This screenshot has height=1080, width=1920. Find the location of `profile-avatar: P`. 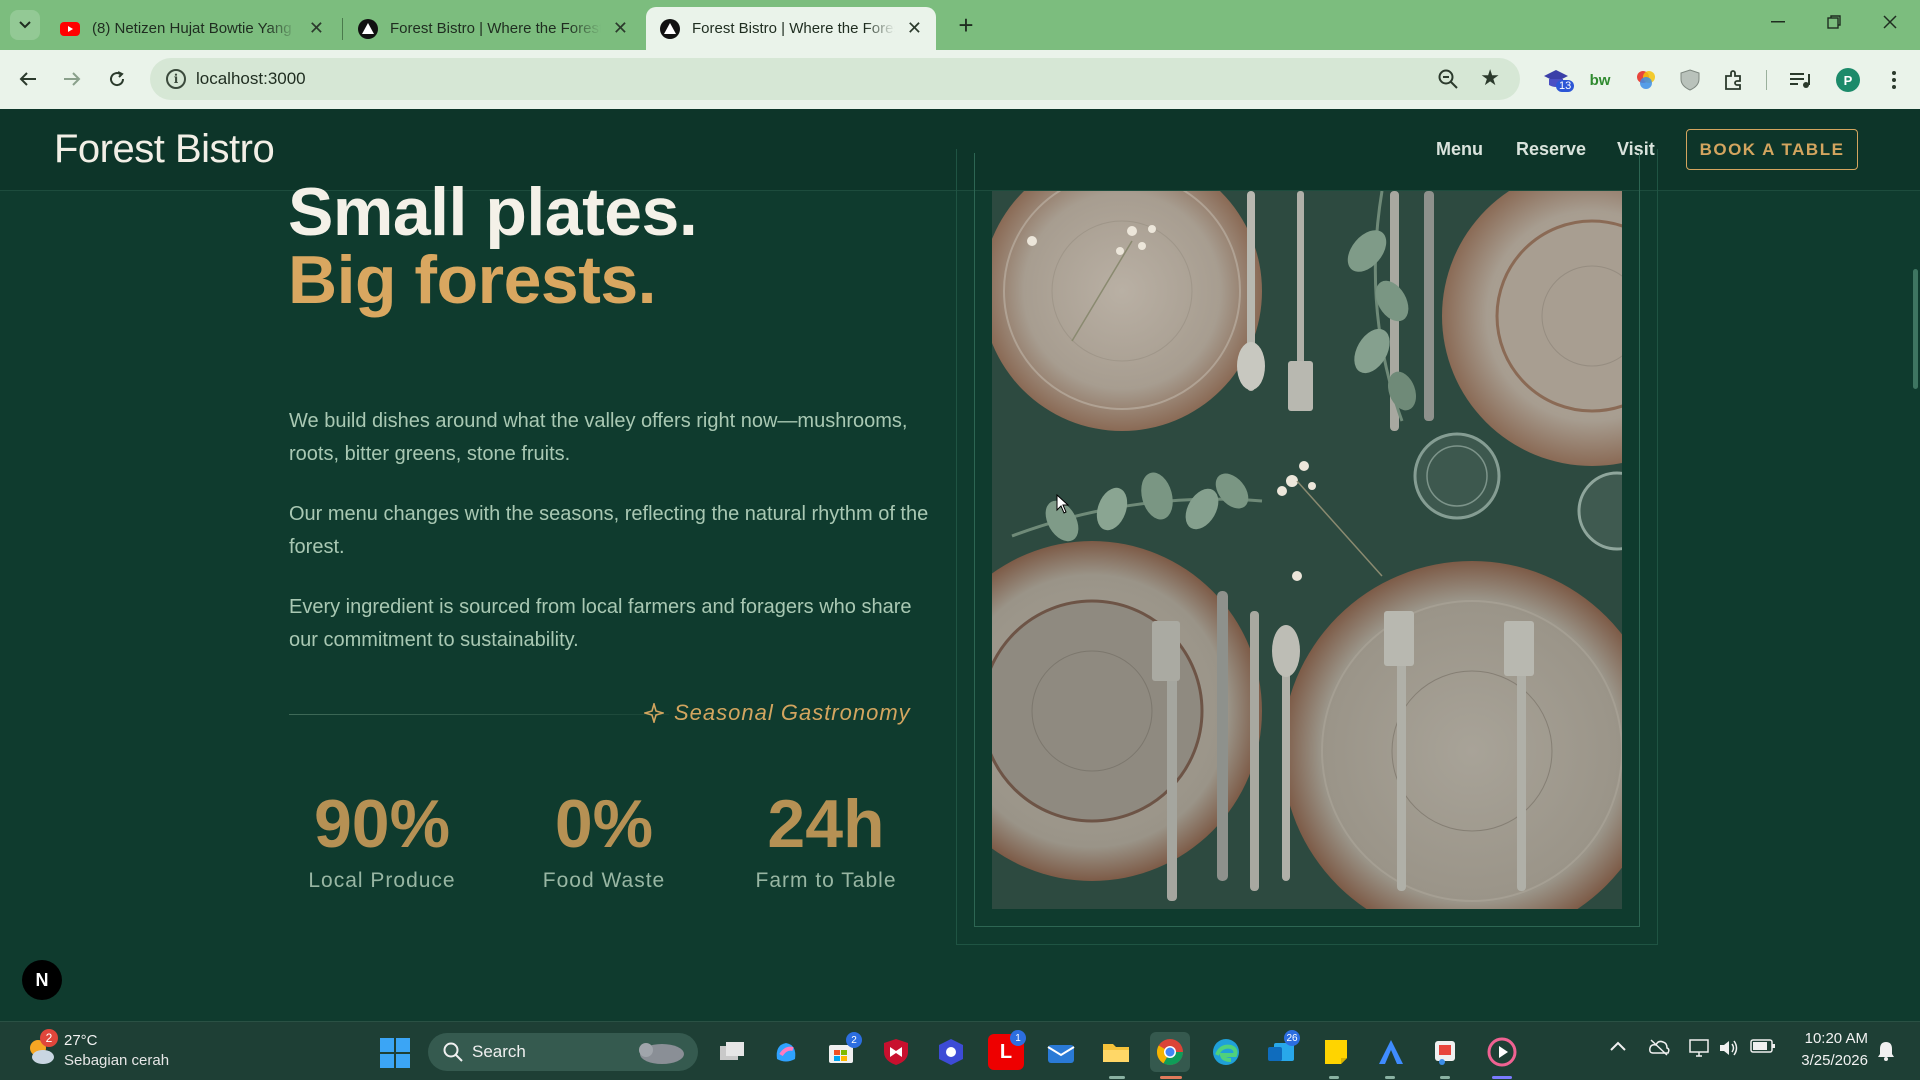

profile-avatar: P is located at coordinates (1848, 80).